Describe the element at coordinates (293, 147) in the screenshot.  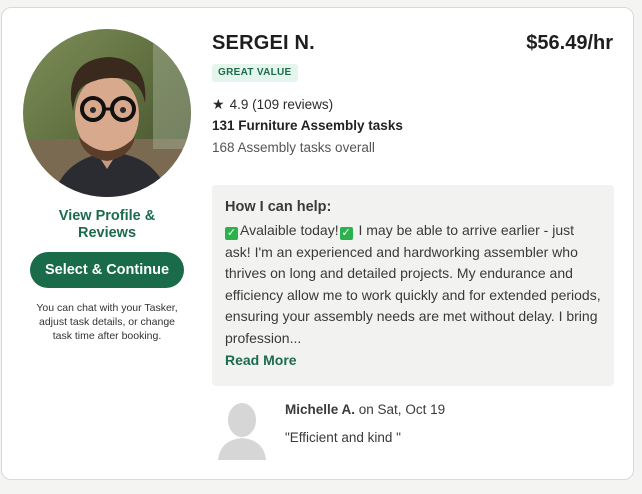
I see `overall-task-count: 168 Assembly tasks overall` at that location.